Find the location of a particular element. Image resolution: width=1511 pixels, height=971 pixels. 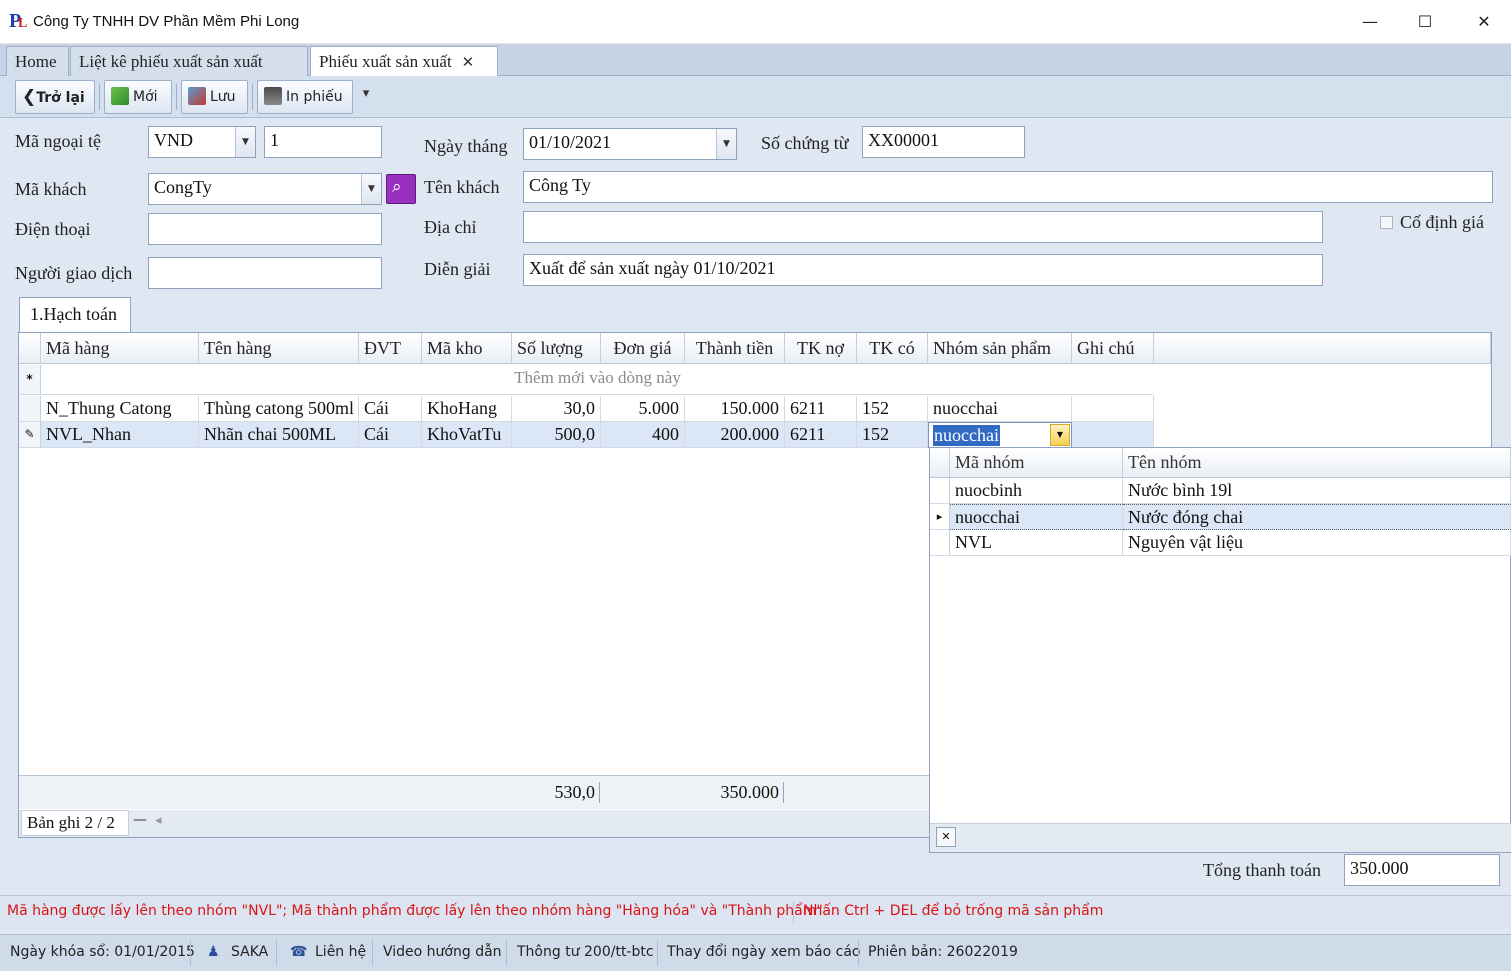

lookup-cell-name: Nước đóng chai is located at coordinates (1317, 517).